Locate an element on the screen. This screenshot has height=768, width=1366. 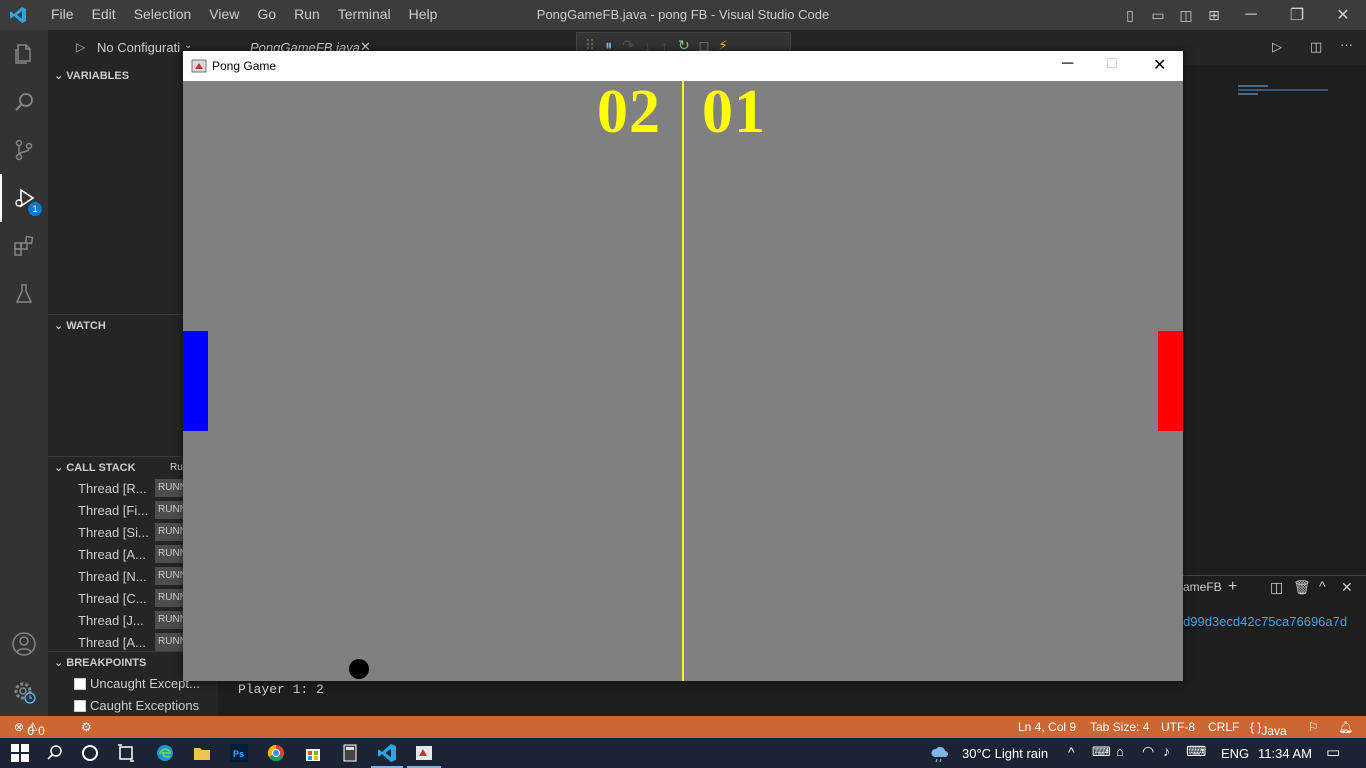
tab-size: Tab Size: 4 is located at coordinates (1119, 727).